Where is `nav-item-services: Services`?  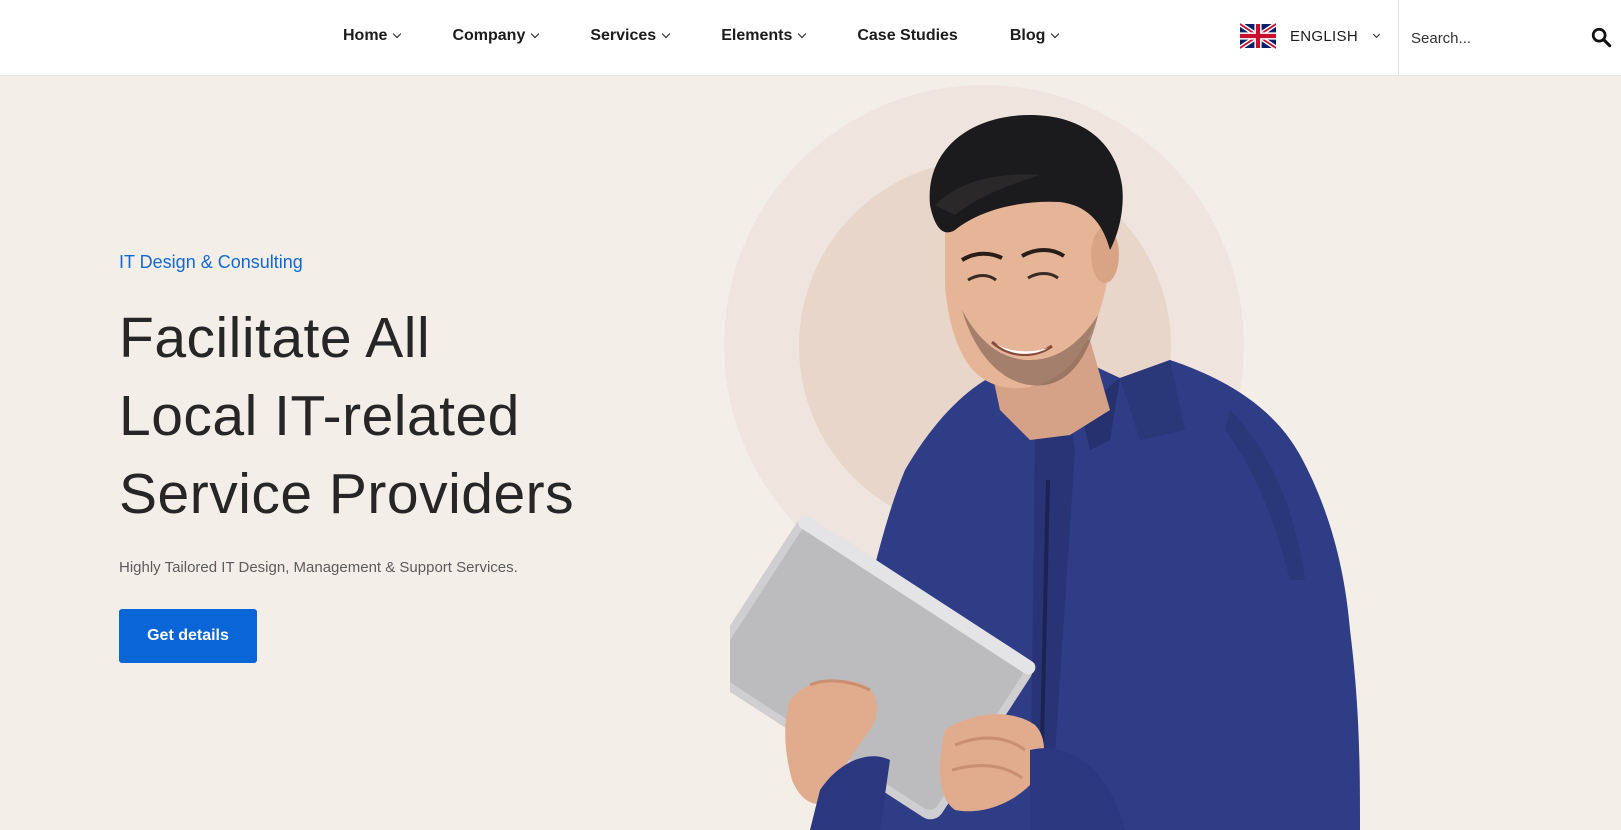 nav-item-services: Services is located at coordinates (630, 36).